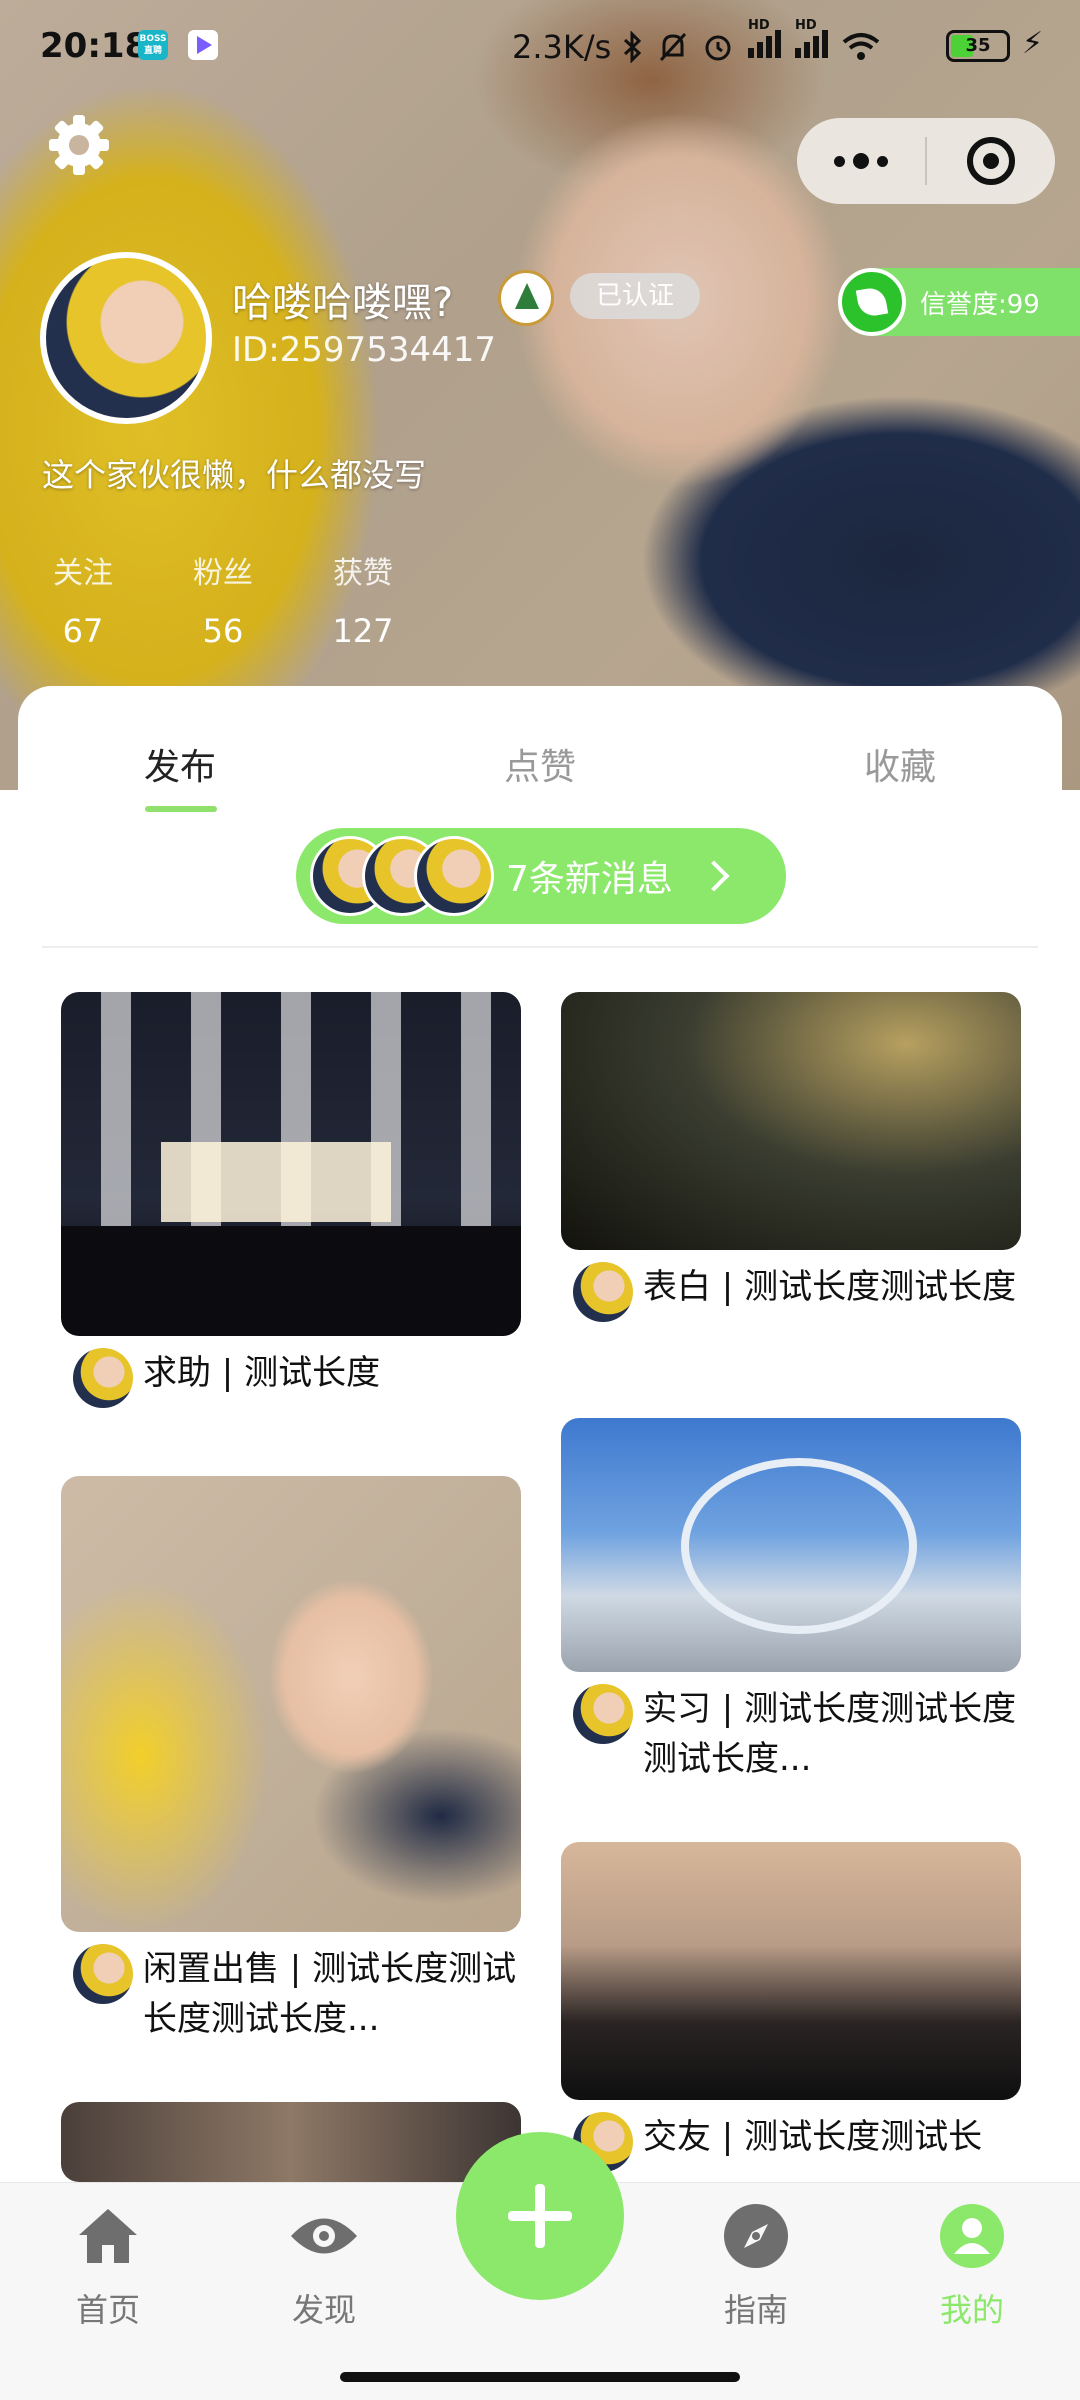  I want to click on signal-icon-2: HD, so click(811, 42).